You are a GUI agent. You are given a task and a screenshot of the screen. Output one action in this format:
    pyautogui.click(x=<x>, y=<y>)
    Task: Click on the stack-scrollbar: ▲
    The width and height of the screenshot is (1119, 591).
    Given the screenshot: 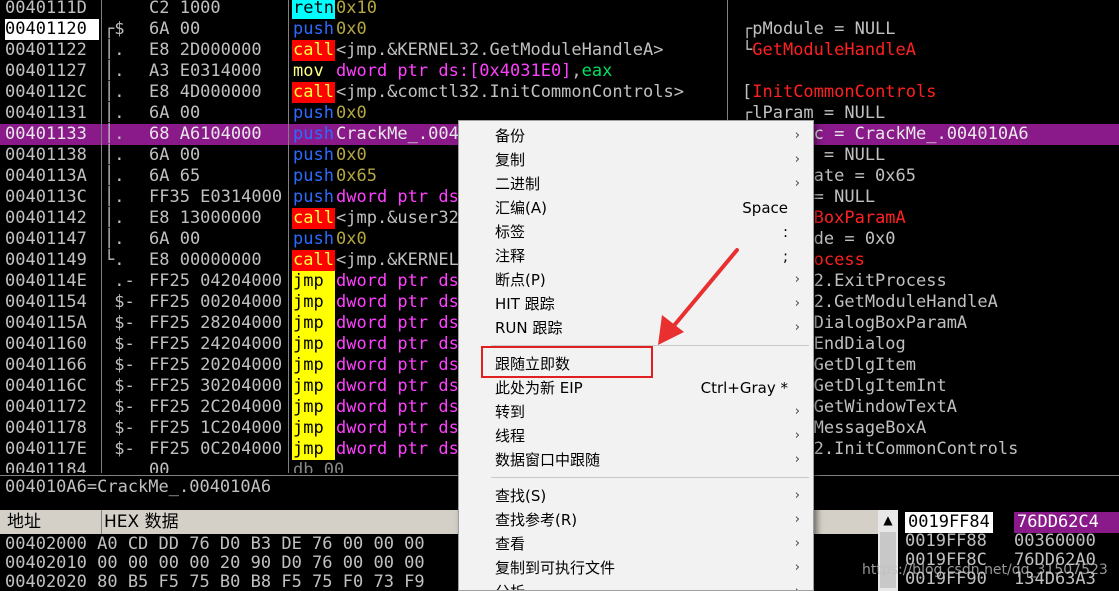 What is the action you would take?
    pyautogui.click(x=888, y=550)
    